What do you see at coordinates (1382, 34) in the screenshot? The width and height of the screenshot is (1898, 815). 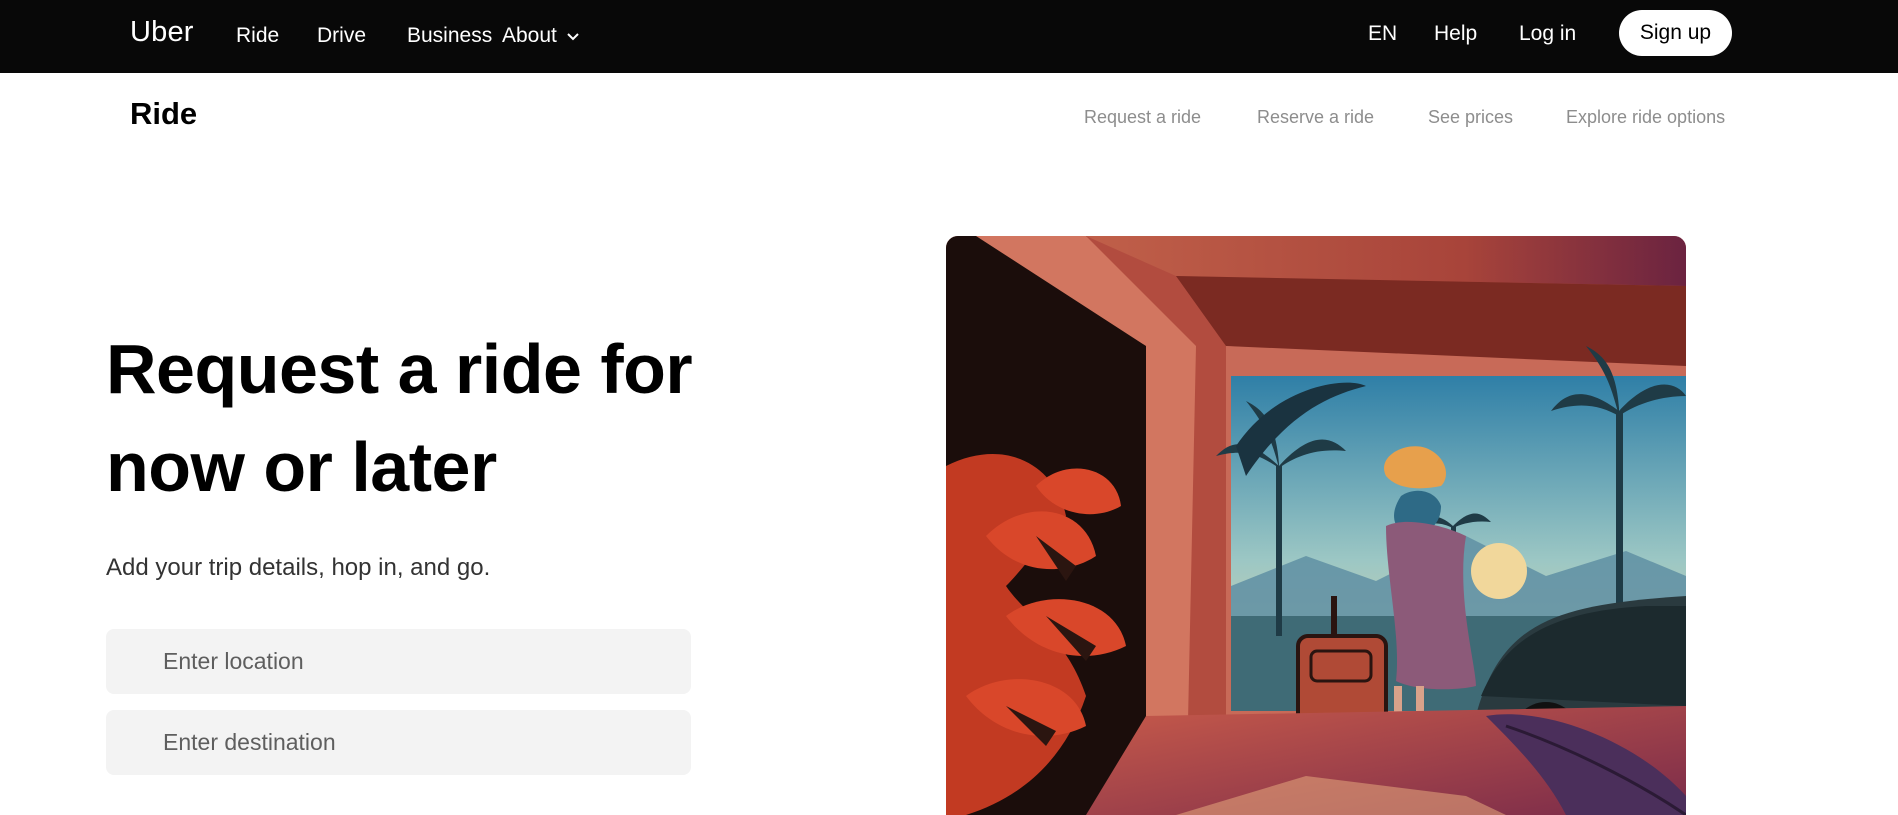 I see `language-selector: EN` at bounding box center [1382, 34].